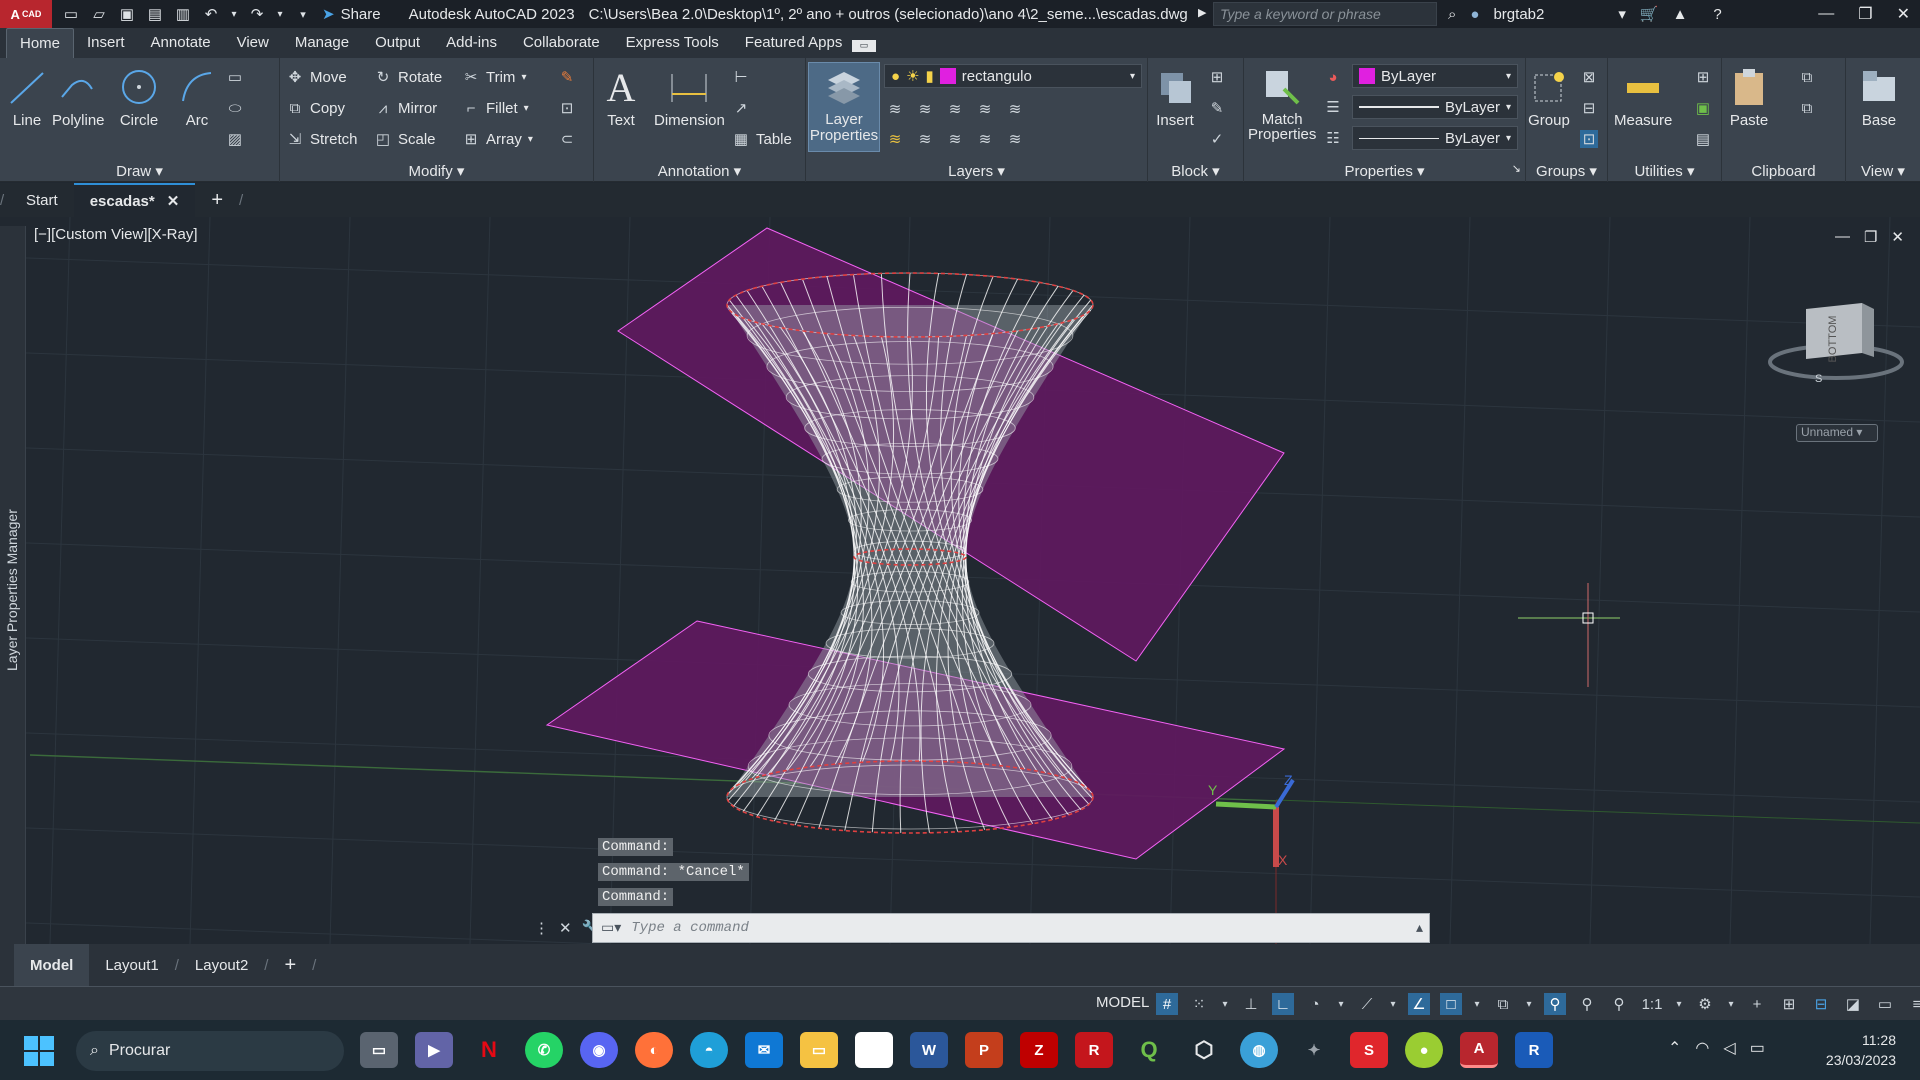 This screenshot has height=1080, width=1920. Describe the element at coordinates (1703, 108) in the screenshot. I see `select-all-icon: ▣` at that location.